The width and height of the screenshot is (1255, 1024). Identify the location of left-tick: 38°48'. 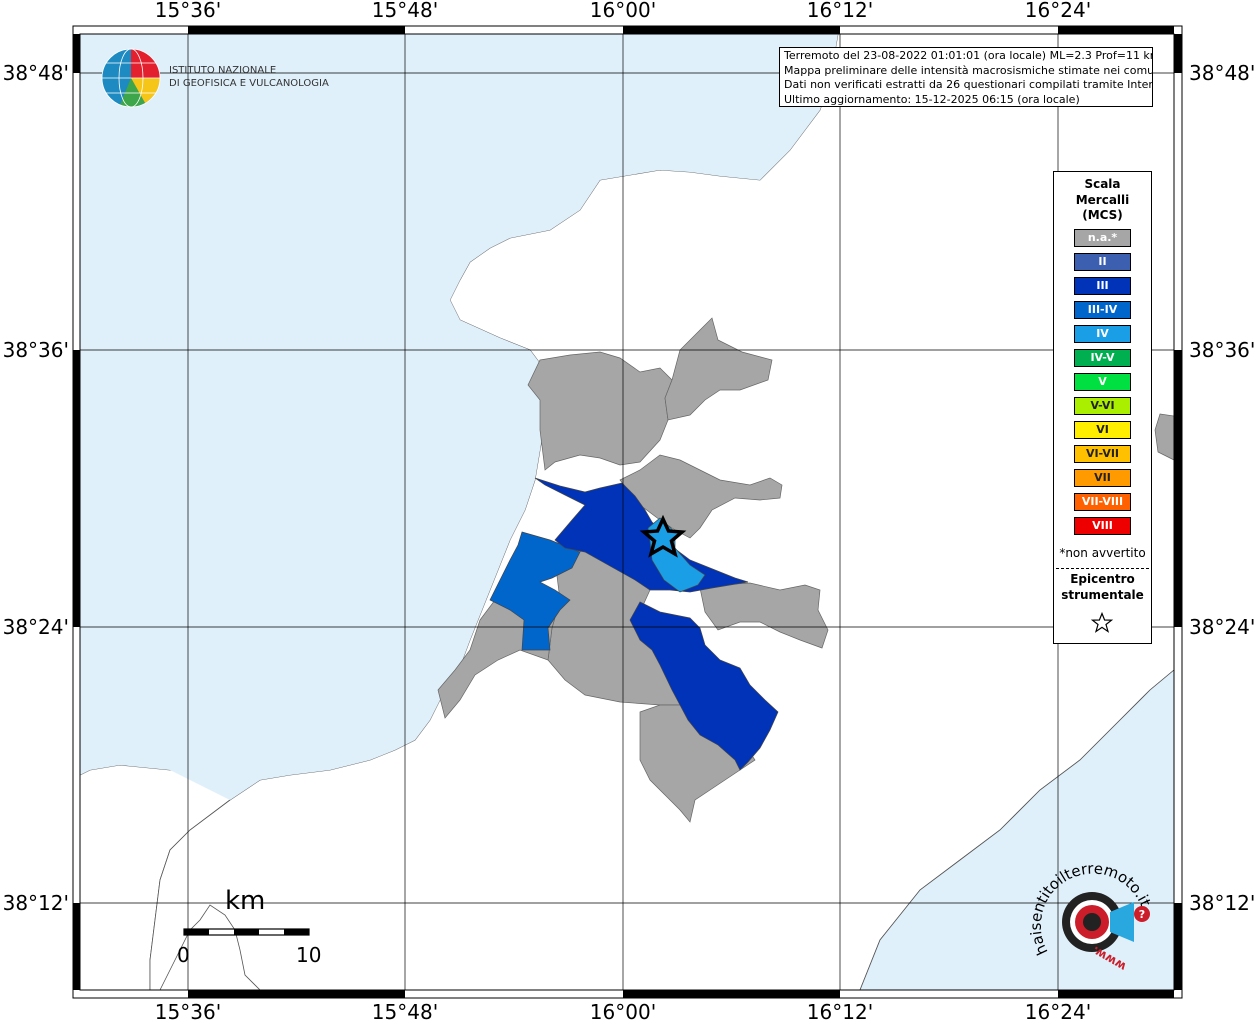
(36, 73).